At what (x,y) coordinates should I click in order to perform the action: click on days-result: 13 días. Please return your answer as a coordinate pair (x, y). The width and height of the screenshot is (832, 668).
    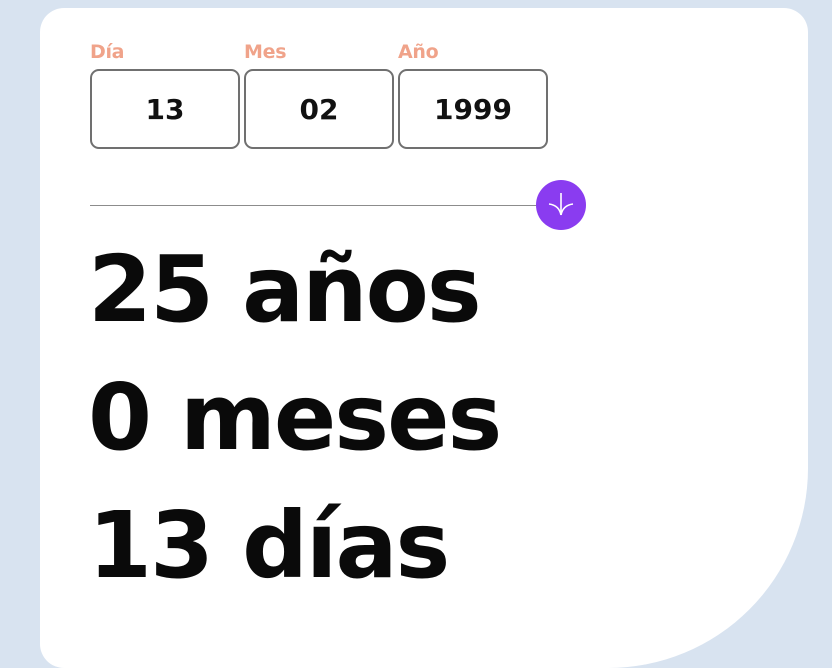
    Looking at the image, I should click on (294, 546).